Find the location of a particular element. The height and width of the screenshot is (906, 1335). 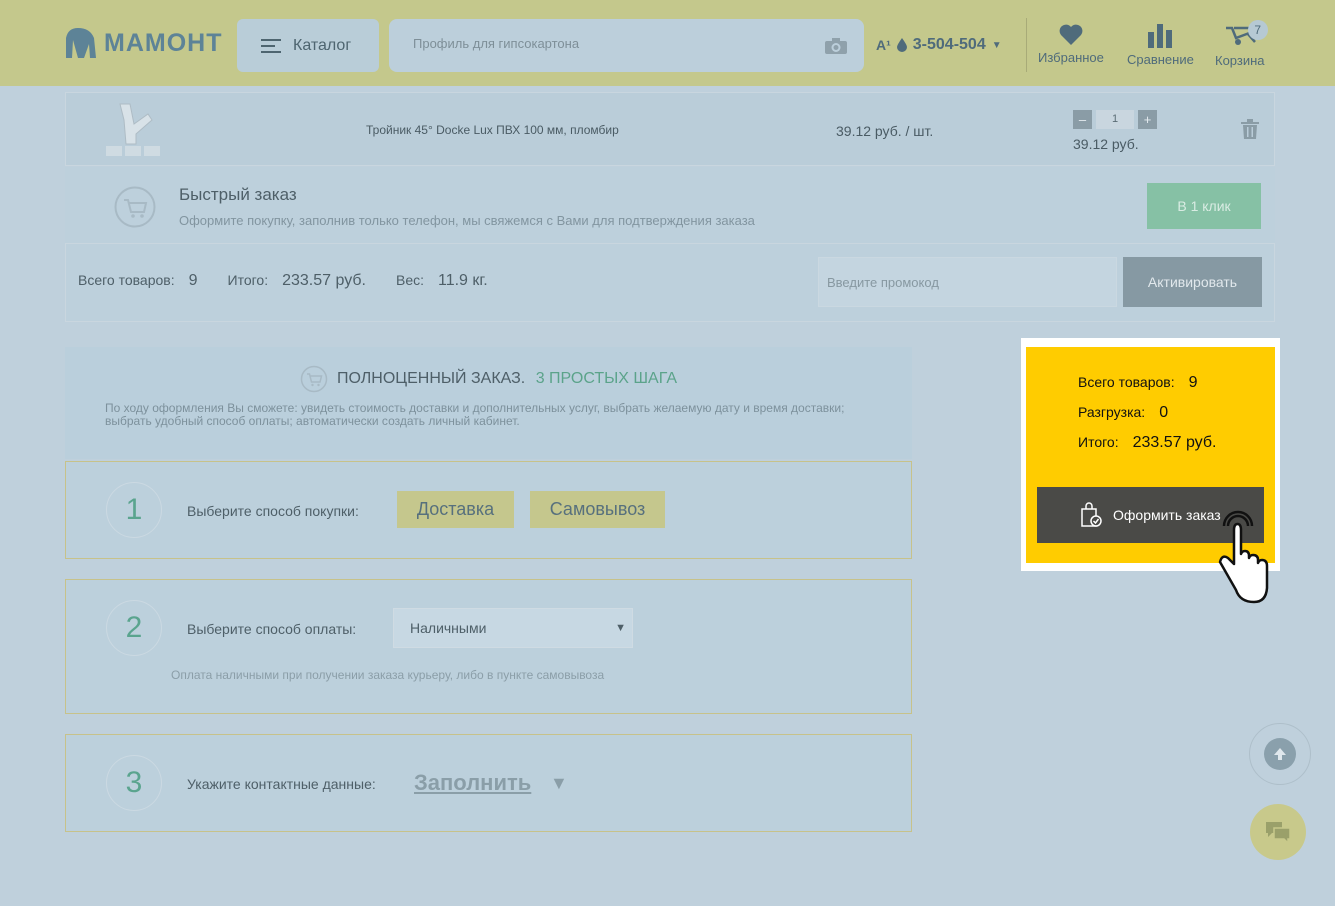

cart-count-badge: 7 is located at coordinates (1257, 30).